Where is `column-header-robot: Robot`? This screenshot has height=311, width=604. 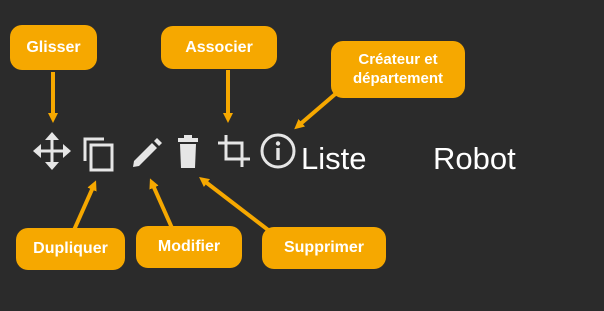 column-header-robot: Robot is located at coordinates (474, 159).